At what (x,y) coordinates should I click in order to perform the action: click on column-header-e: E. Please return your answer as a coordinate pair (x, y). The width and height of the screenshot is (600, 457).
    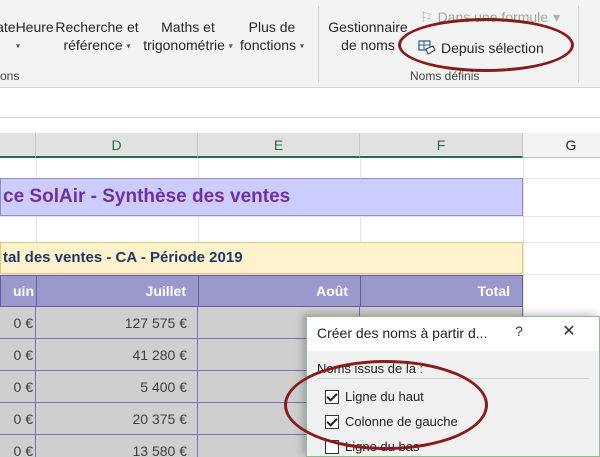
    Looking at the image, I should click on (279, 145).